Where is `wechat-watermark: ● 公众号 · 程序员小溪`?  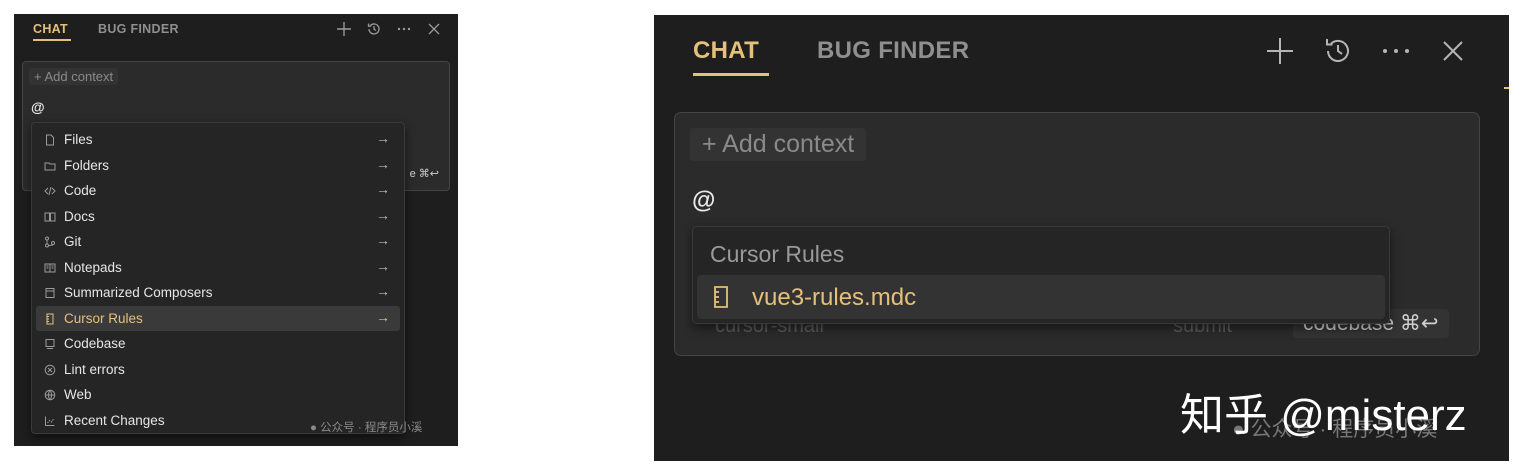
wechat-watermark: ● 公众号 · 程序员小溪 is located at coordinates (366, 428).